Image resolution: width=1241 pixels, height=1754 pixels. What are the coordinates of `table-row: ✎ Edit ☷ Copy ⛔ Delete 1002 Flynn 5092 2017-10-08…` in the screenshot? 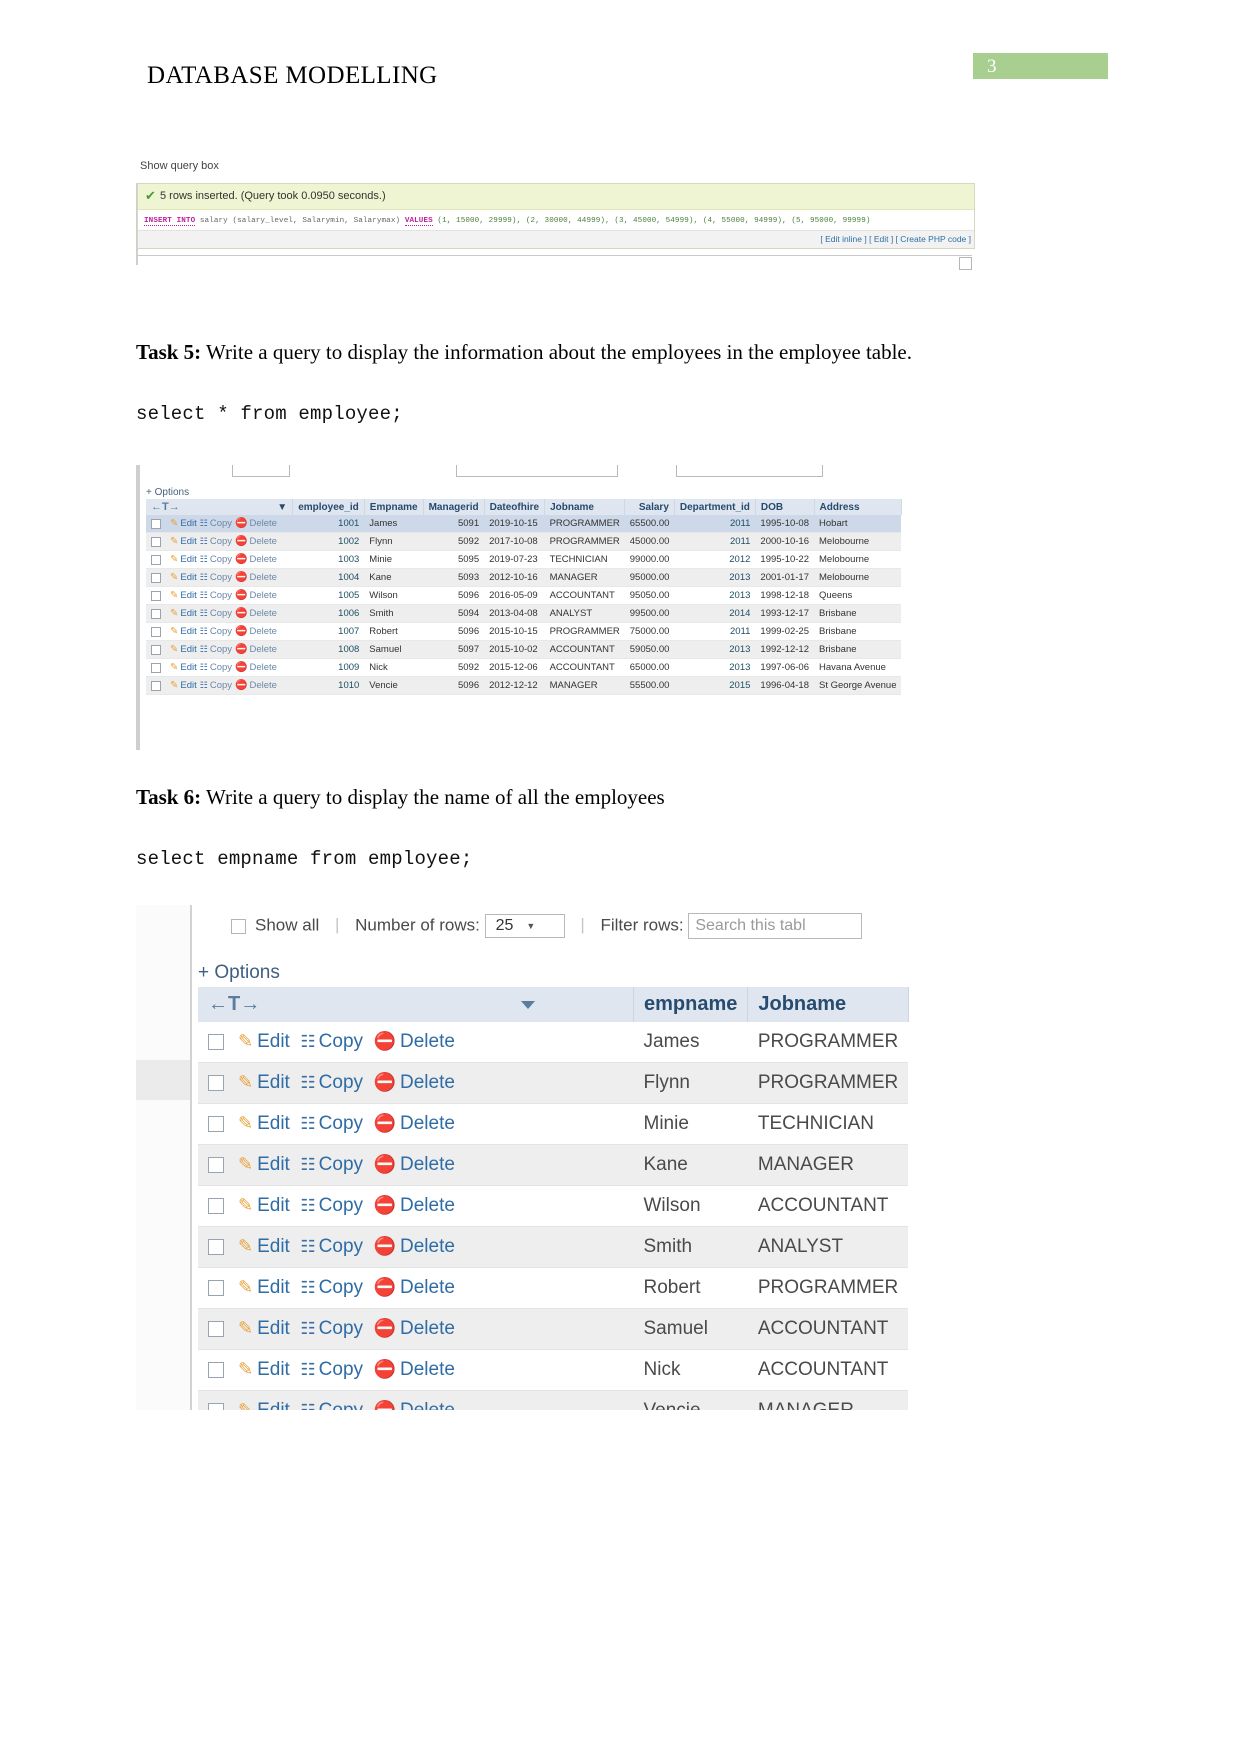 It's located at (524, 542).